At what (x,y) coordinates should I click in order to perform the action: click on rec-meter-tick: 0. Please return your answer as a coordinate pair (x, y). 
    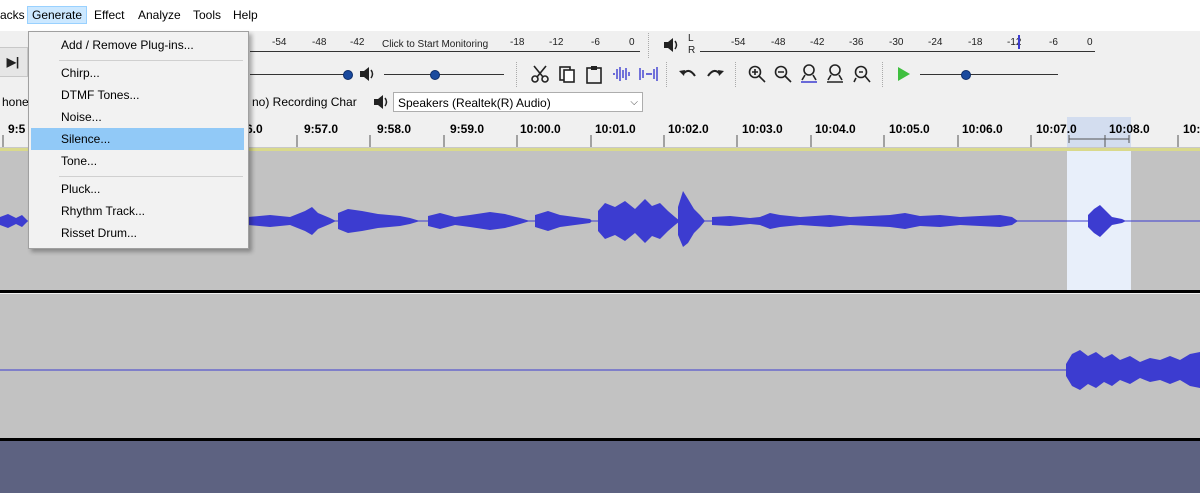
    Looking at the image, I should click on (632, 42).